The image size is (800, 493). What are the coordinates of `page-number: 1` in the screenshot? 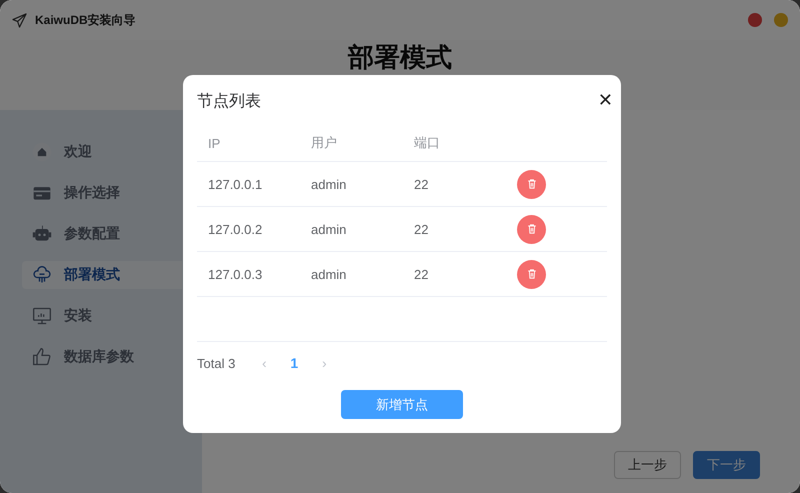 It's located at (294, 363).